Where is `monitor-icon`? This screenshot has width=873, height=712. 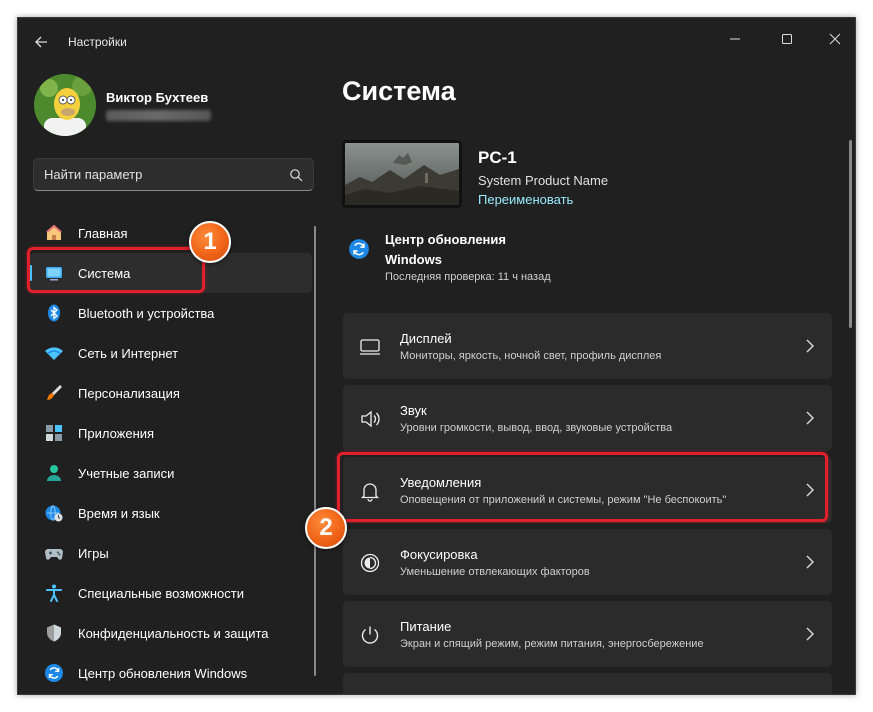 monitor-icon is located at coordinates (370, 347).